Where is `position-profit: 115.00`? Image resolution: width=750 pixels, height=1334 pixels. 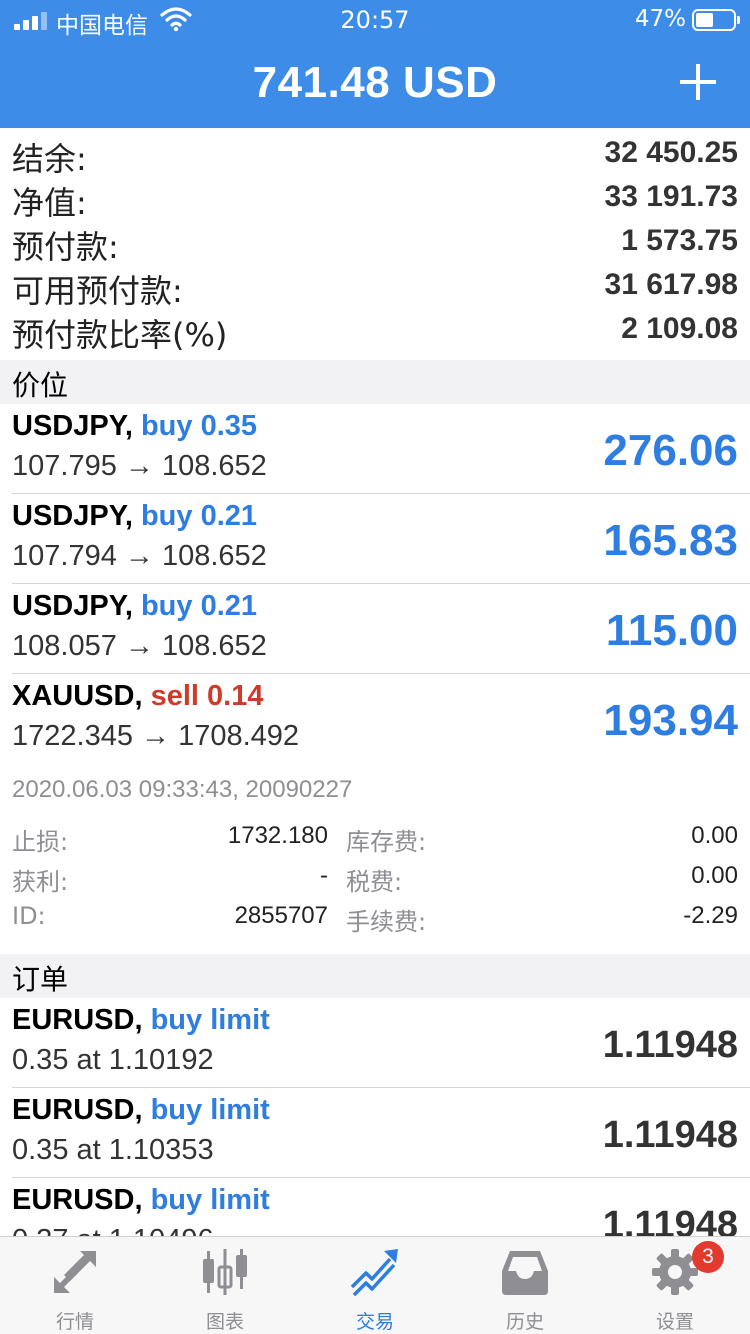
position-profit: 115.00 is located at coordinates (671, 630).